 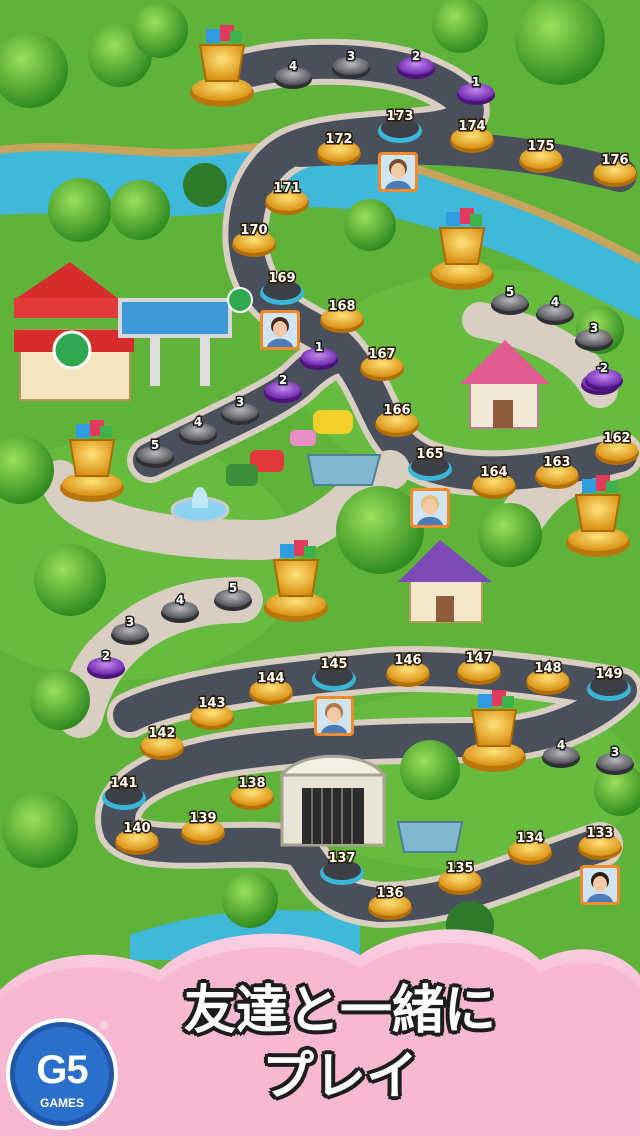 What do you see at coordinates (253, 230) in the screenshot?
I see `level-node-label: 170` at bounding box center [253, 230].